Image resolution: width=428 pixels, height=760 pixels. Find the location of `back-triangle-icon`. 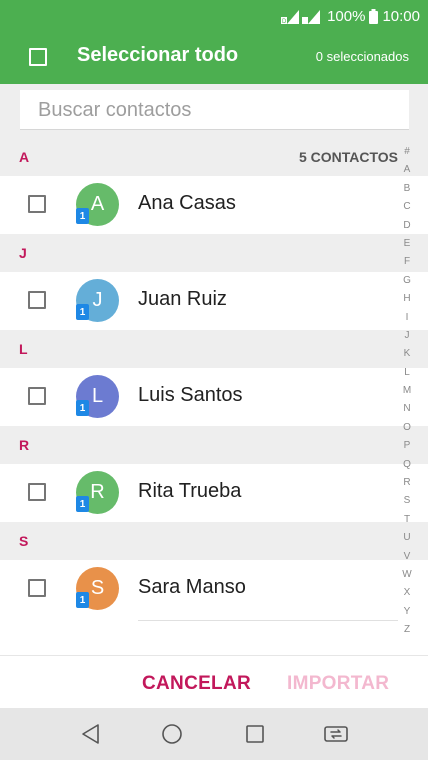

back-triangle-icon is located at coordinates (90, 734).